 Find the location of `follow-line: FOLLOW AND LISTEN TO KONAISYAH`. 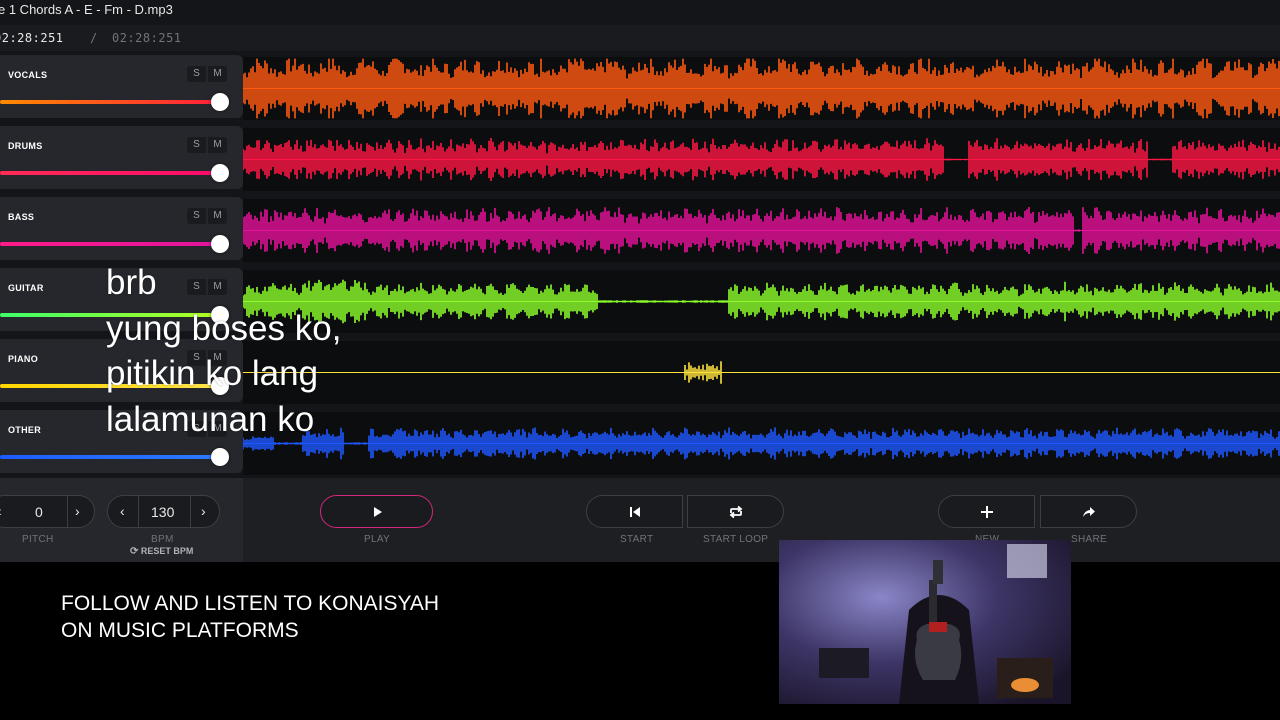

follow-line: FOLLOW AND LISTEN TO KONAISYAH is located at coordinates (250, 603).